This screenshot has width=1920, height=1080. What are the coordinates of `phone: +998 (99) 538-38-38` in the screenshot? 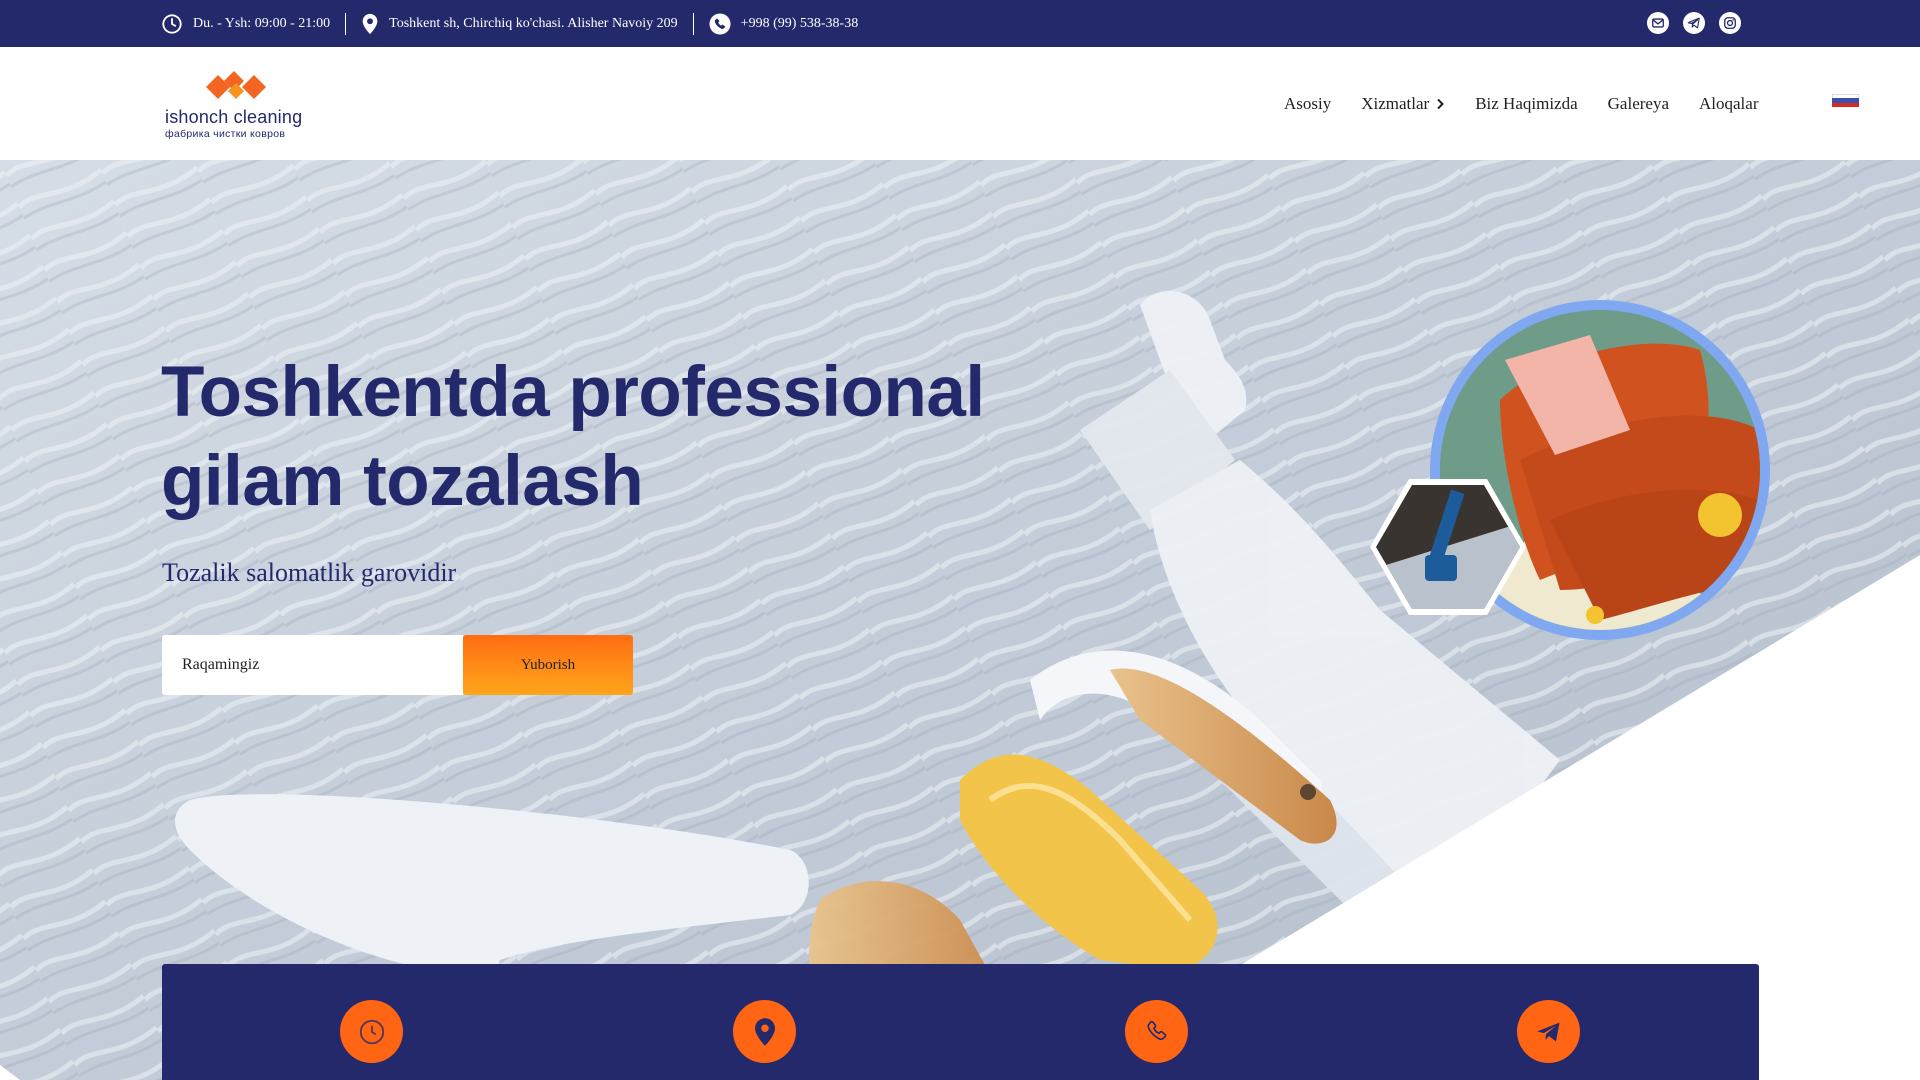 It's located at (784, 23).